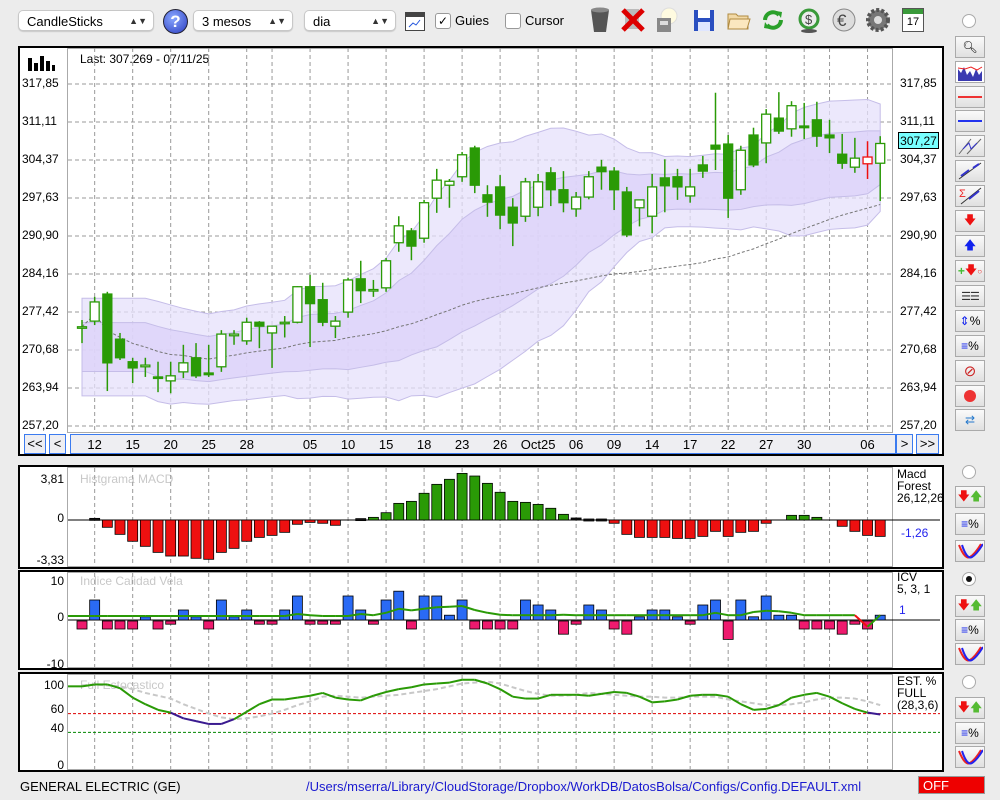  What do you see at coordinates (50, 560) in the screenshot?
I see `macd-tick-min: -3,33` at bounding box center [50, 560].